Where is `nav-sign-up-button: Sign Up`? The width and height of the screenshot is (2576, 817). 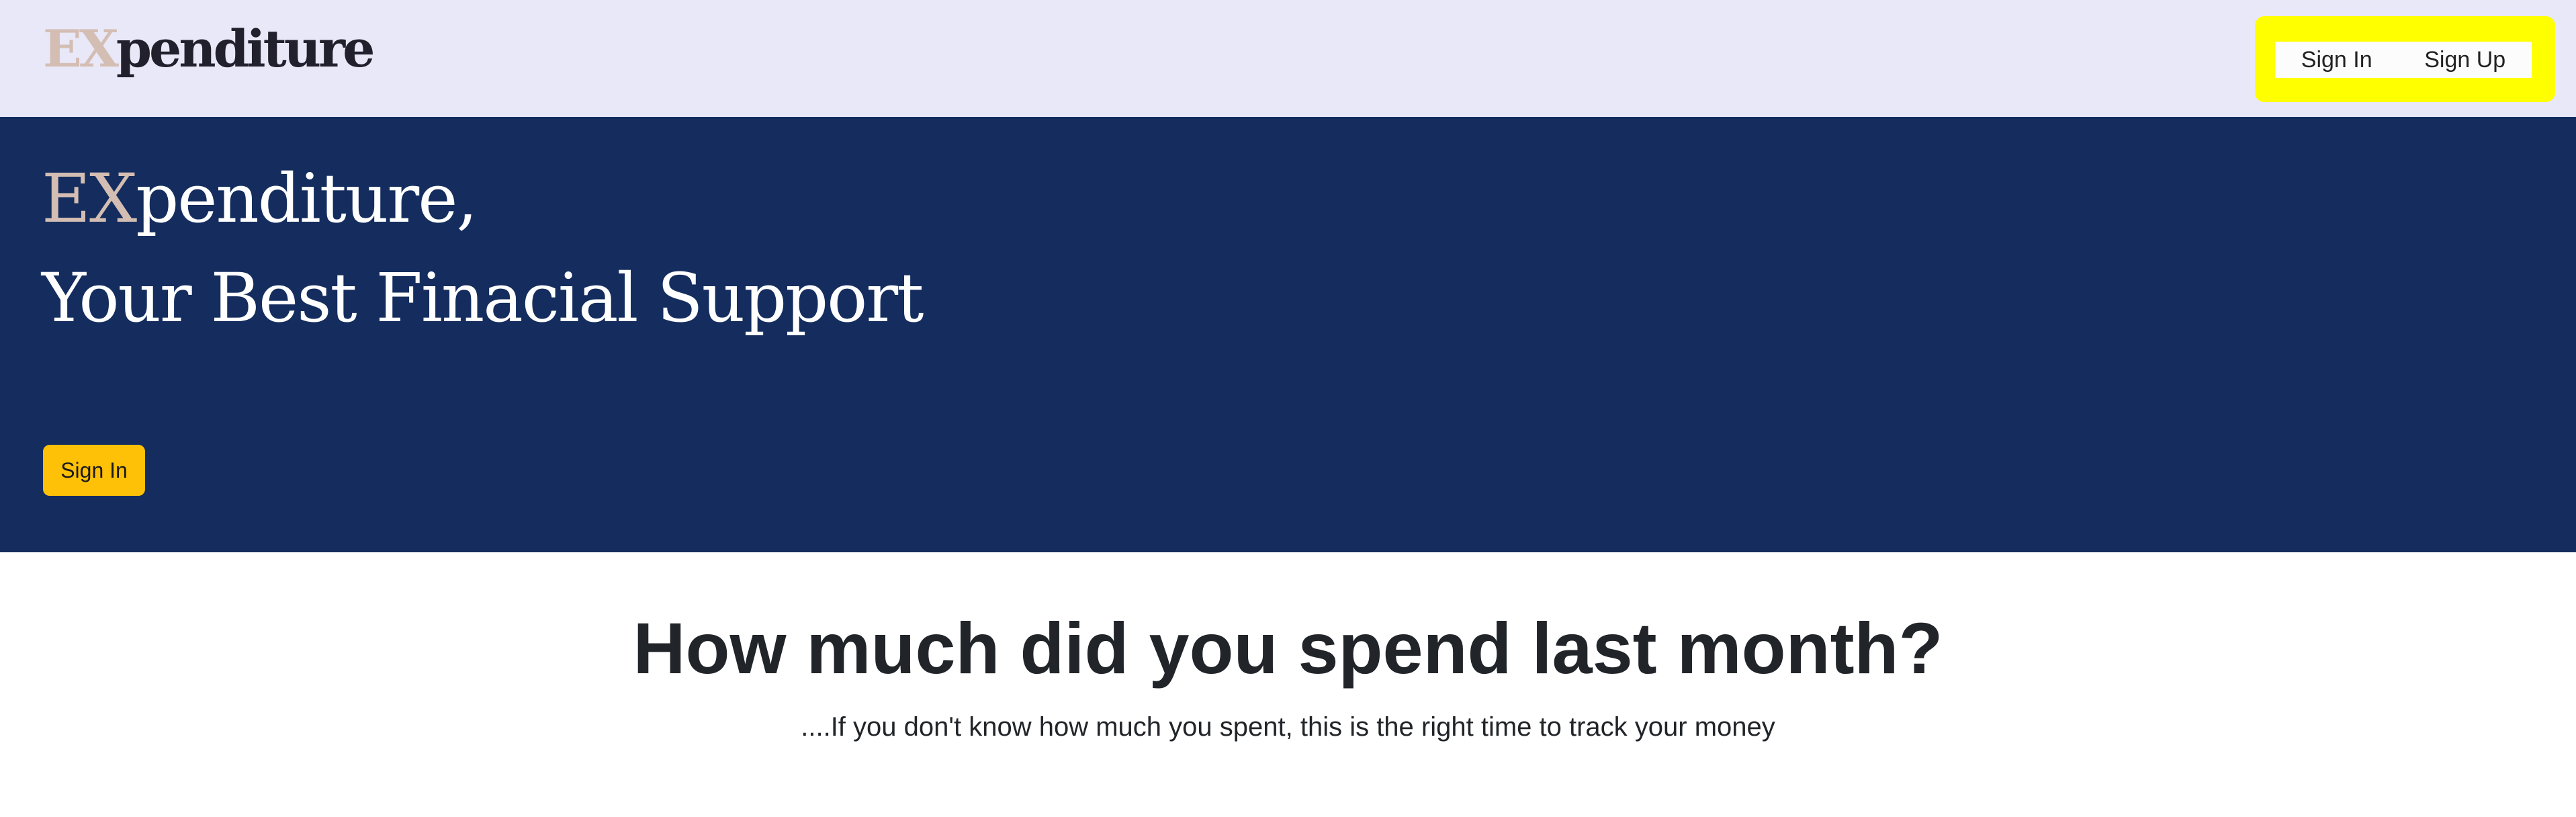
nav-sign-up-button: Sign Up is located at coordinates (2465, 60).